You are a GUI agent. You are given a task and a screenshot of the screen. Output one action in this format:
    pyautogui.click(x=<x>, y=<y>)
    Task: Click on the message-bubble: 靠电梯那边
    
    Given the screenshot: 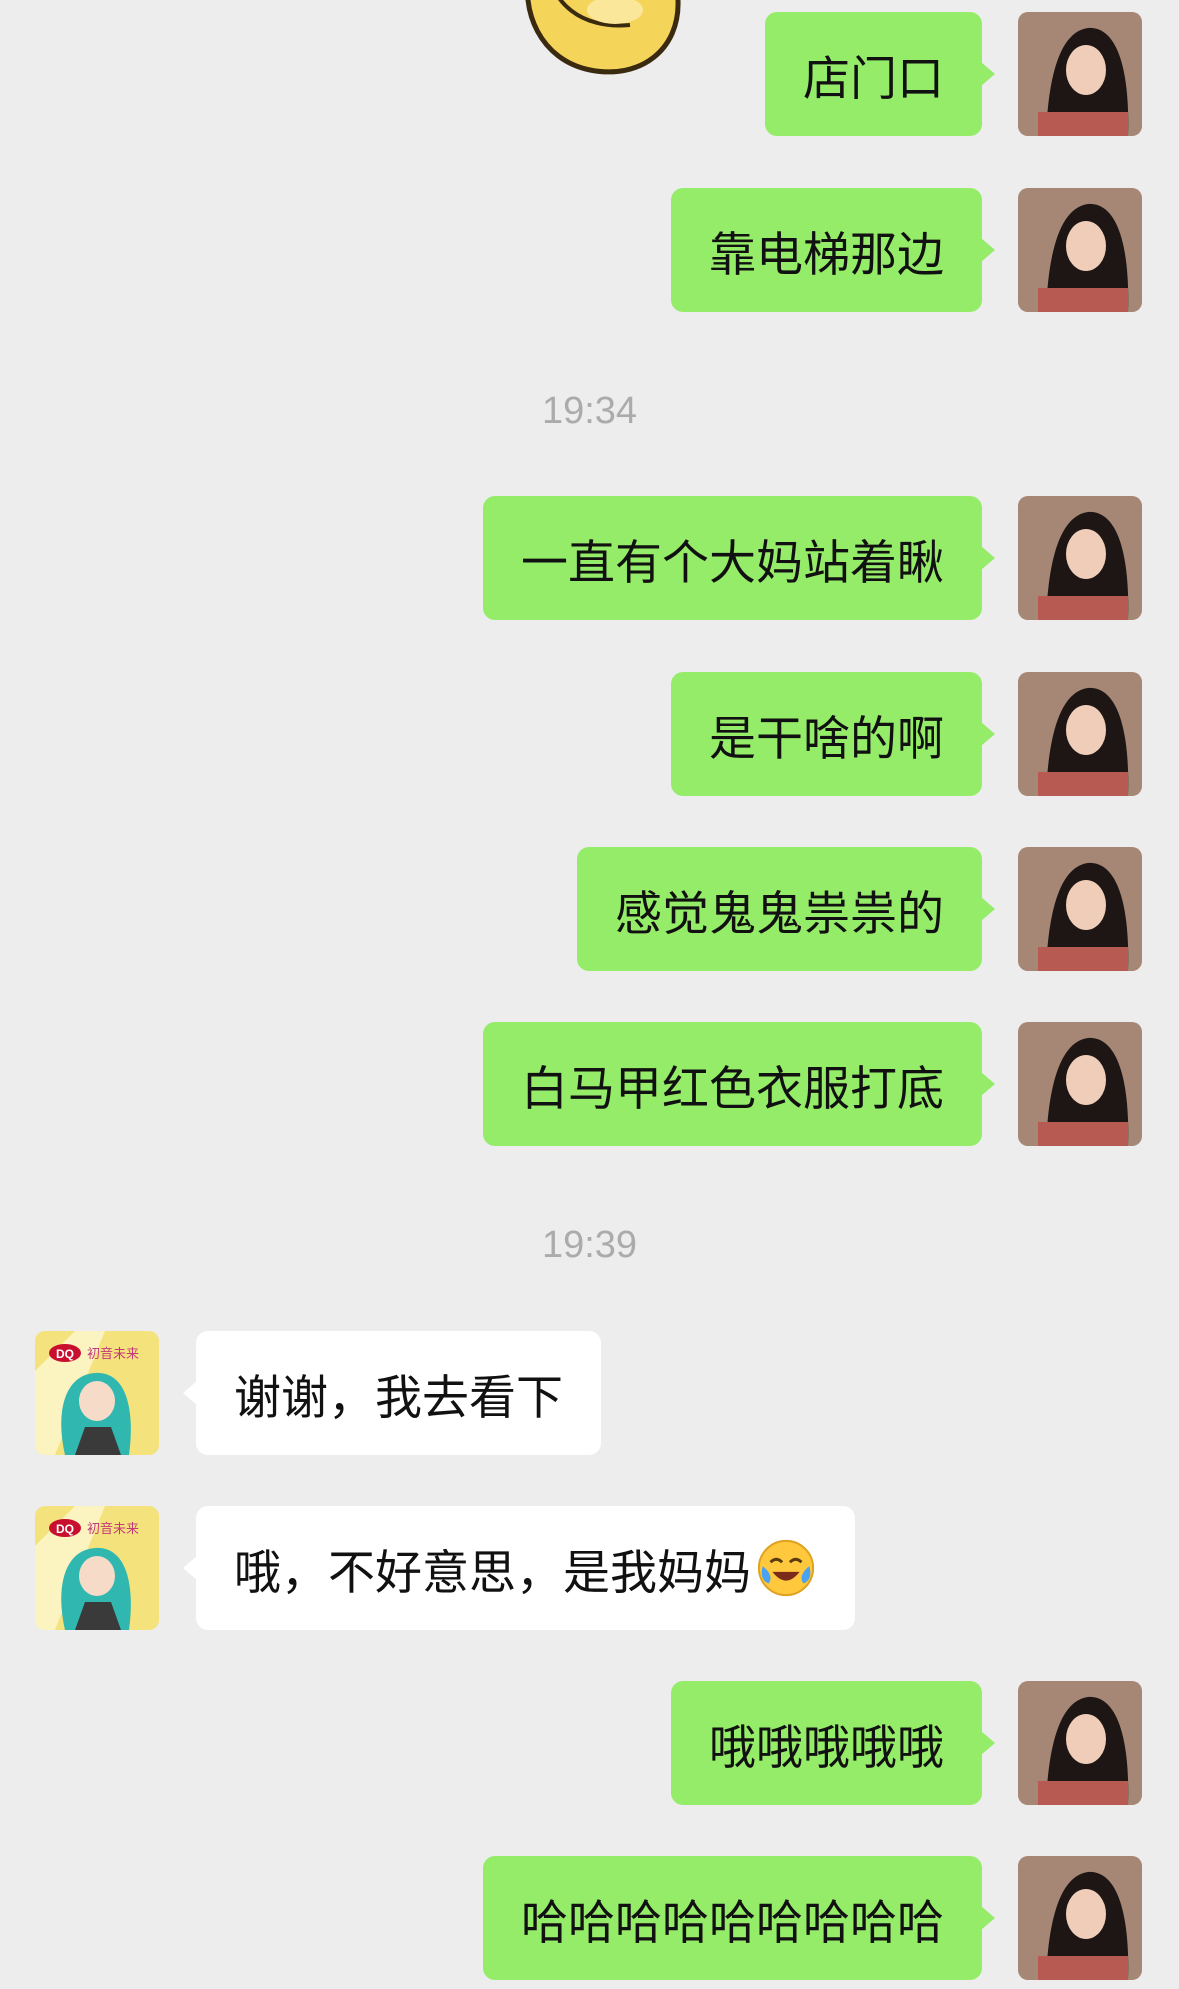 What is the action you would take?
    pyautogui.click(x=833, y=250)
    